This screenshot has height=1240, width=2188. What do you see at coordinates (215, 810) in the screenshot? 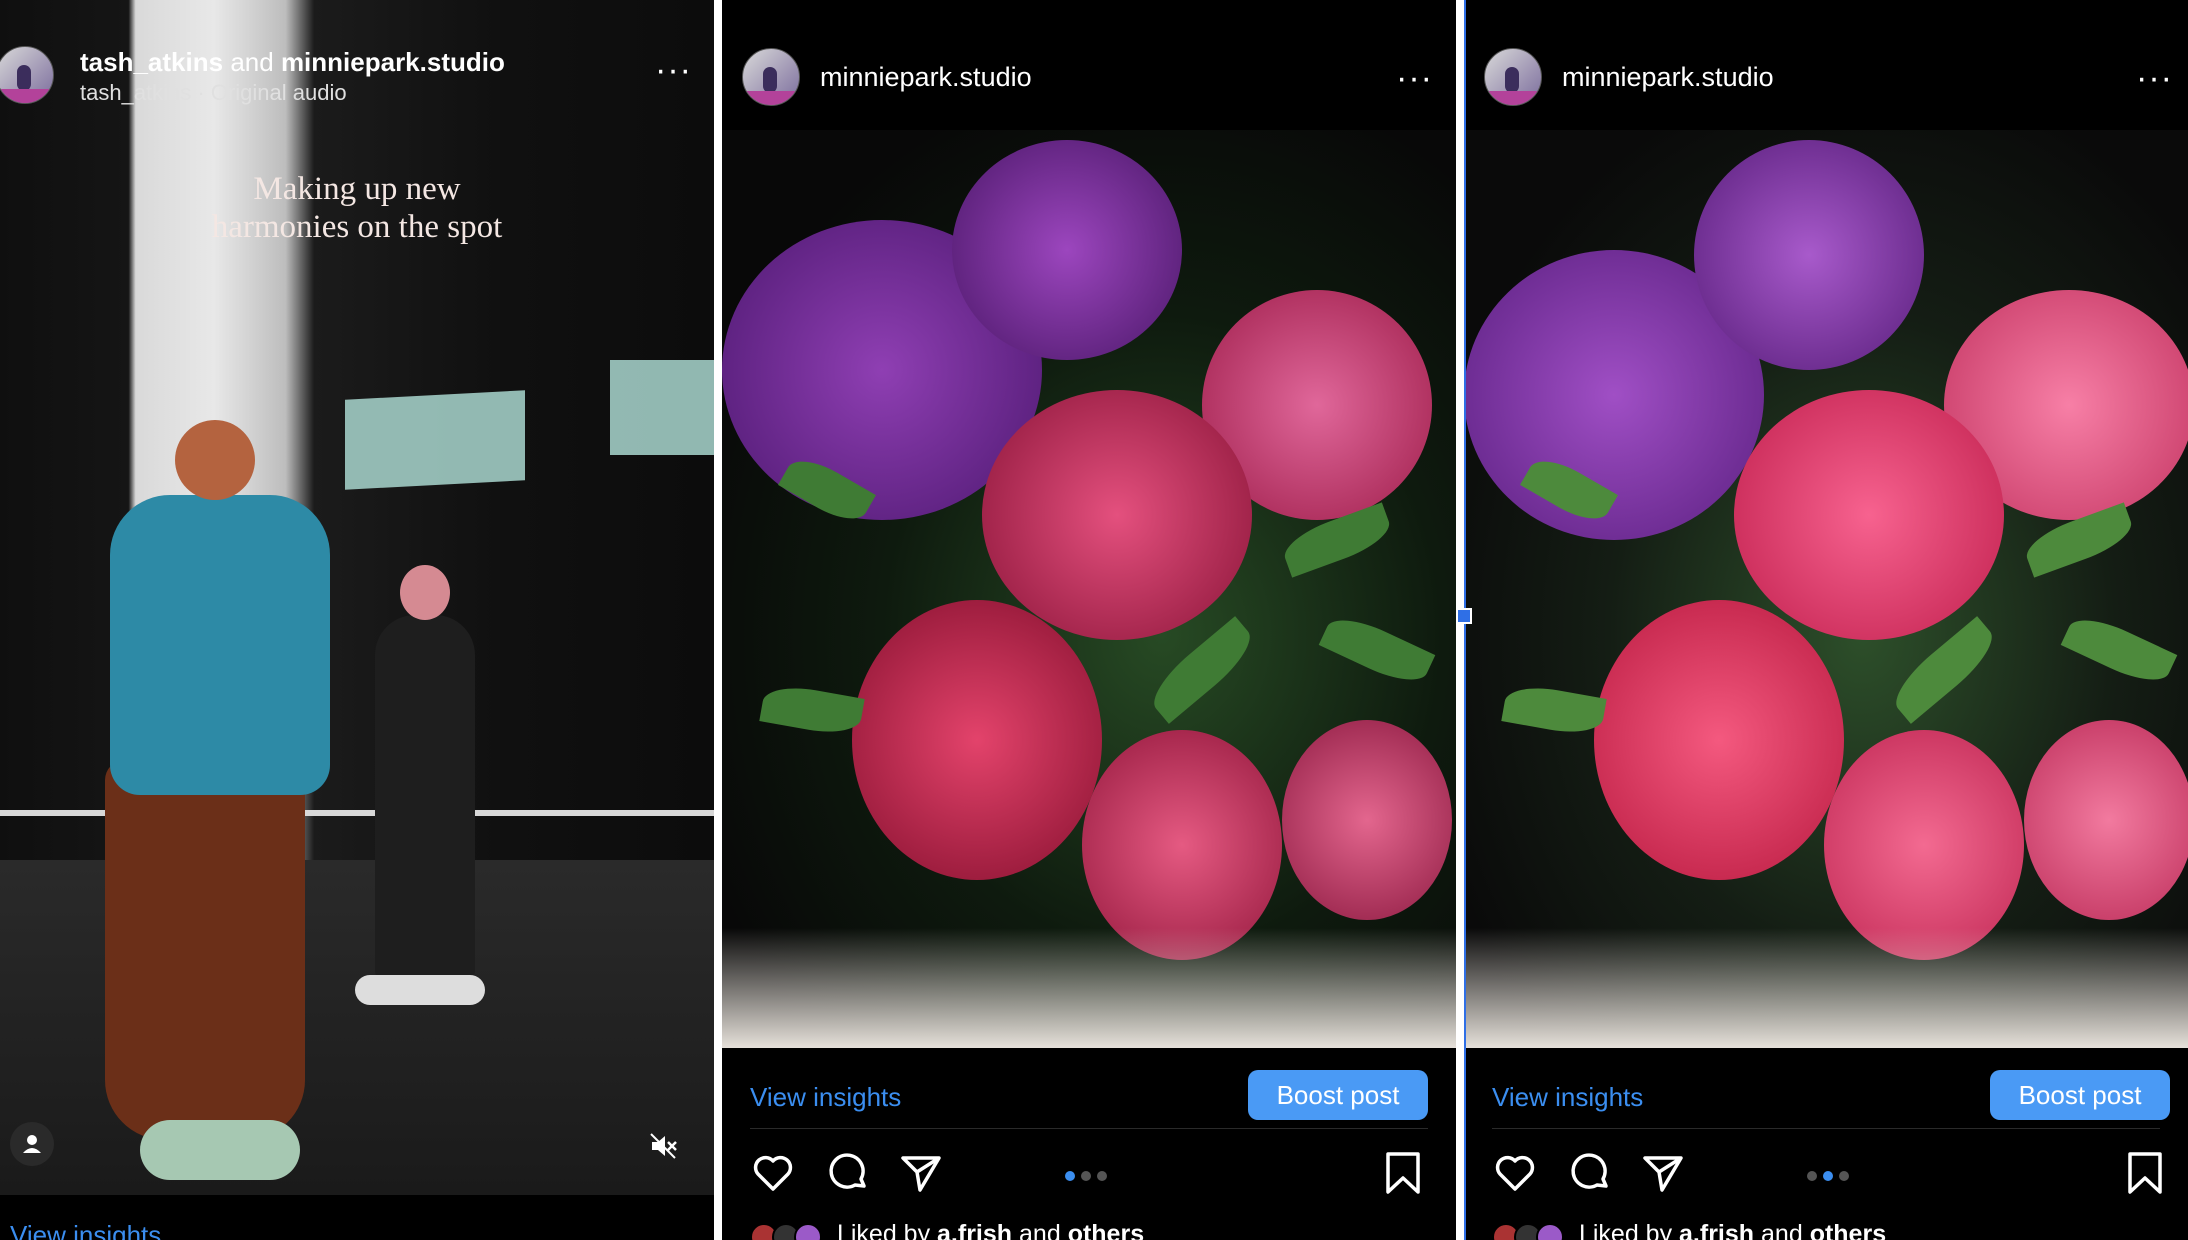
I see `singer-figure` at bounding box center [215, 810].